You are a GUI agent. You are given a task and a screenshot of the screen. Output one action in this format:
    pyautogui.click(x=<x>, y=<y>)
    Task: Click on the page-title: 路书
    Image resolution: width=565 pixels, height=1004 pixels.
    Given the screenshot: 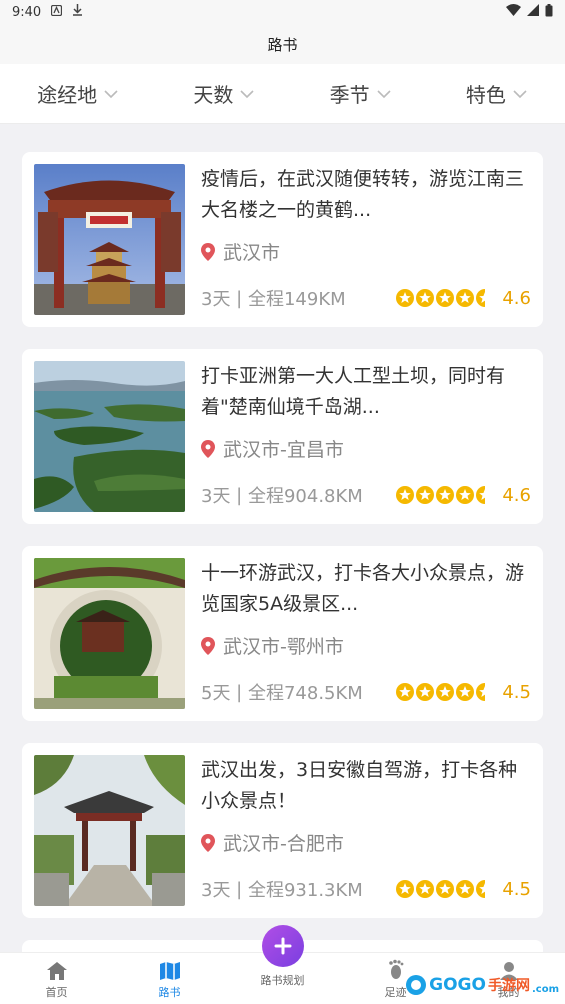 What is the action you would take?
    pyautogui.click(x=282, y=44)
    